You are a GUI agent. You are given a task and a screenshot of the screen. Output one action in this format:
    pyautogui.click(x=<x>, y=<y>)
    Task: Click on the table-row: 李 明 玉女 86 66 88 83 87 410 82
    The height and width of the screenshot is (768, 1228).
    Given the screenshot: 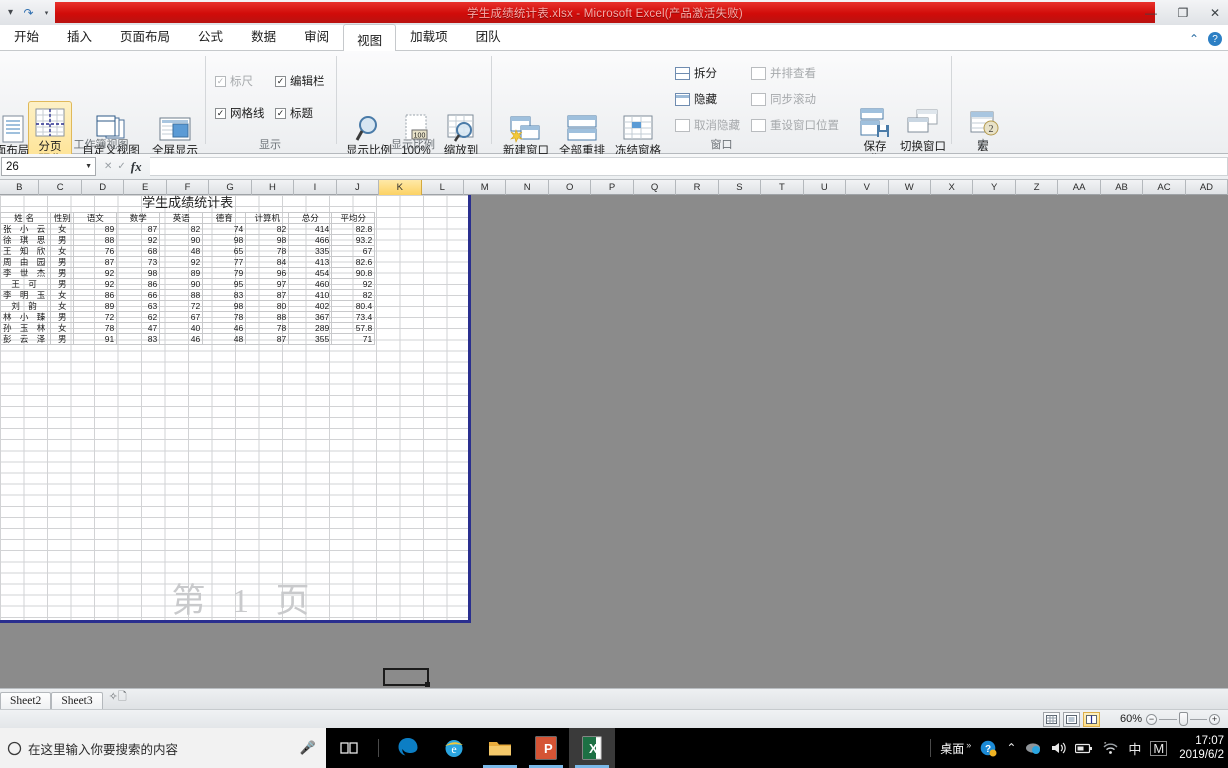 What is the action you would take?
    pyautogui.click(x=188, y=294)
    